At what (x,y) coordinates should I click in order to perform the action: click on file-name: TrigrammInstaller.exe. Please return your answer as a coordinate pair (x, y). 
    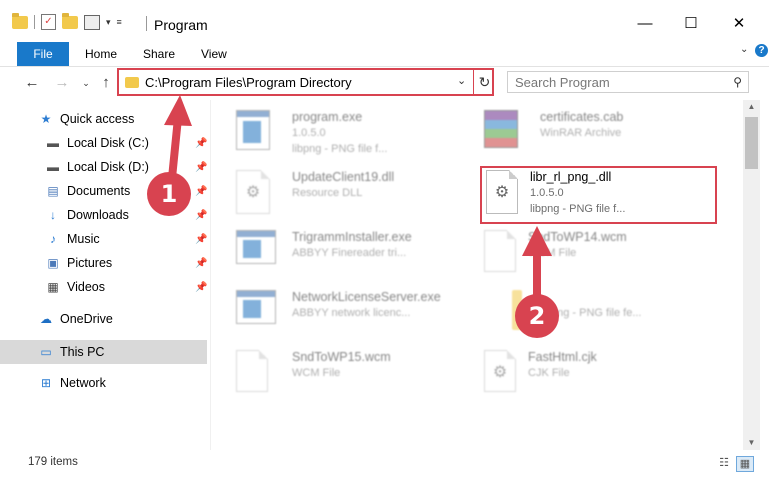
    Looking at the image, I should click on (352, 237).